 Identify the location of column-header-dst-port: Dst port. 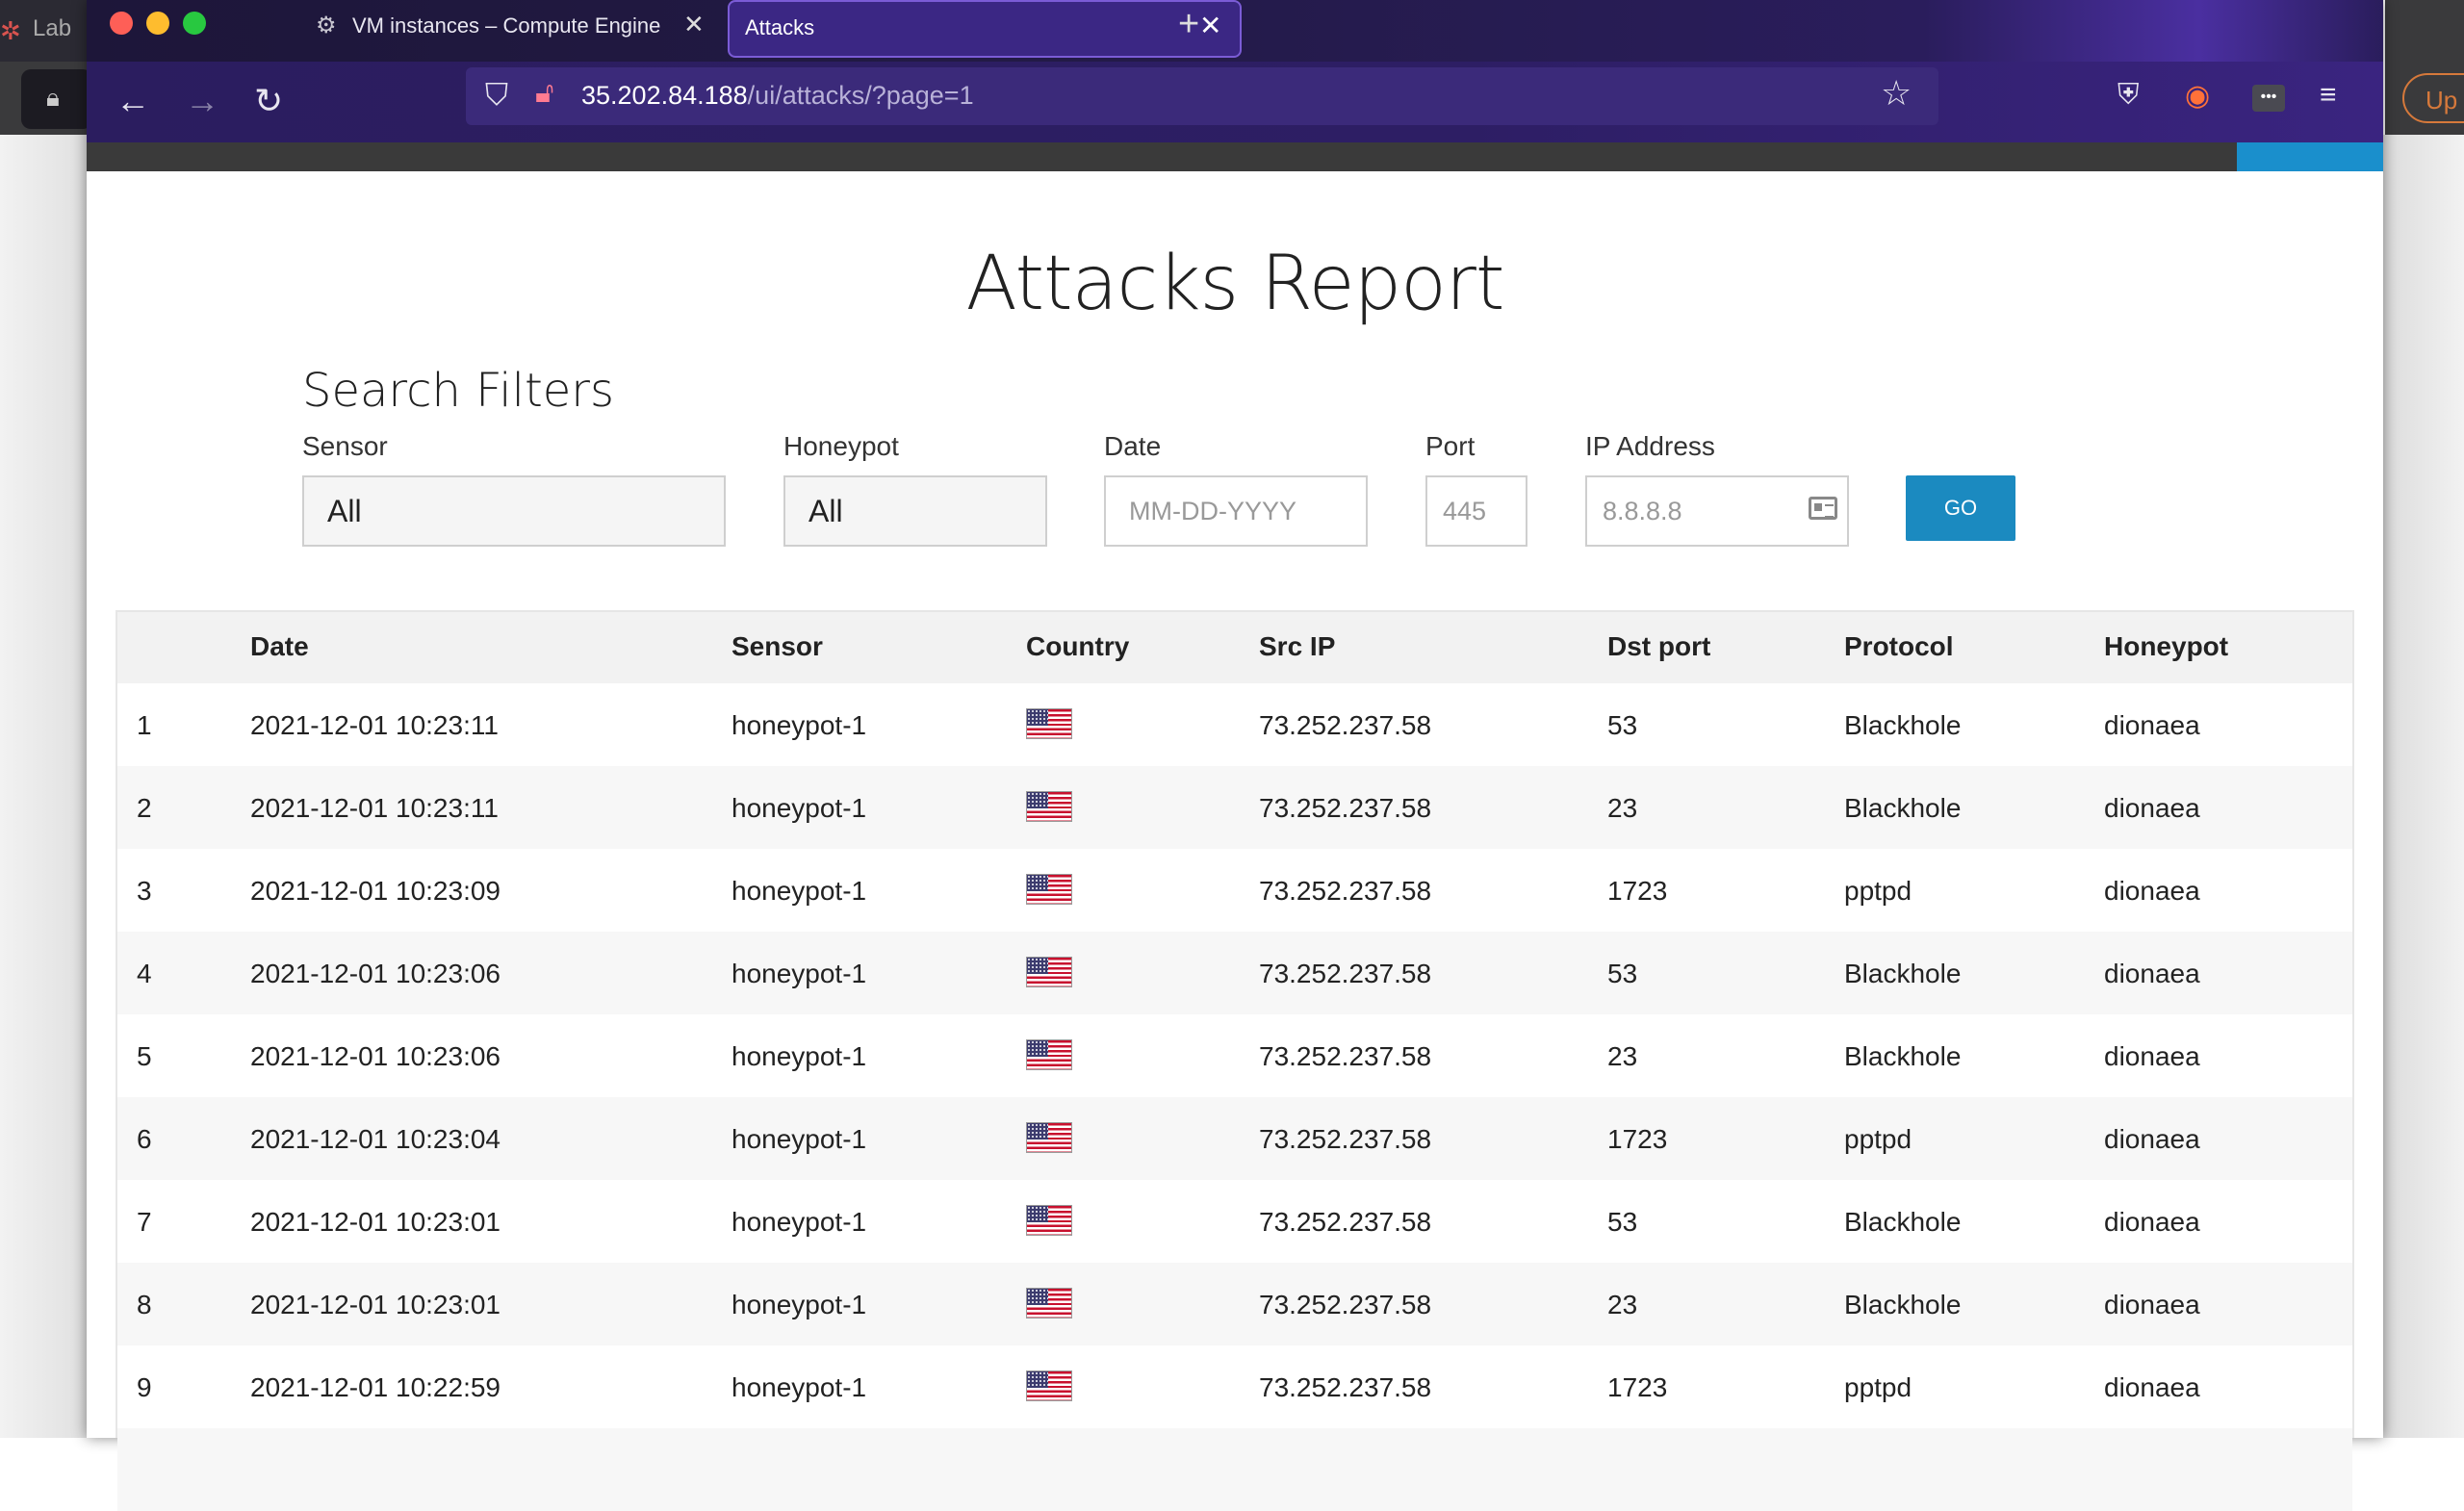
(1658, 646).